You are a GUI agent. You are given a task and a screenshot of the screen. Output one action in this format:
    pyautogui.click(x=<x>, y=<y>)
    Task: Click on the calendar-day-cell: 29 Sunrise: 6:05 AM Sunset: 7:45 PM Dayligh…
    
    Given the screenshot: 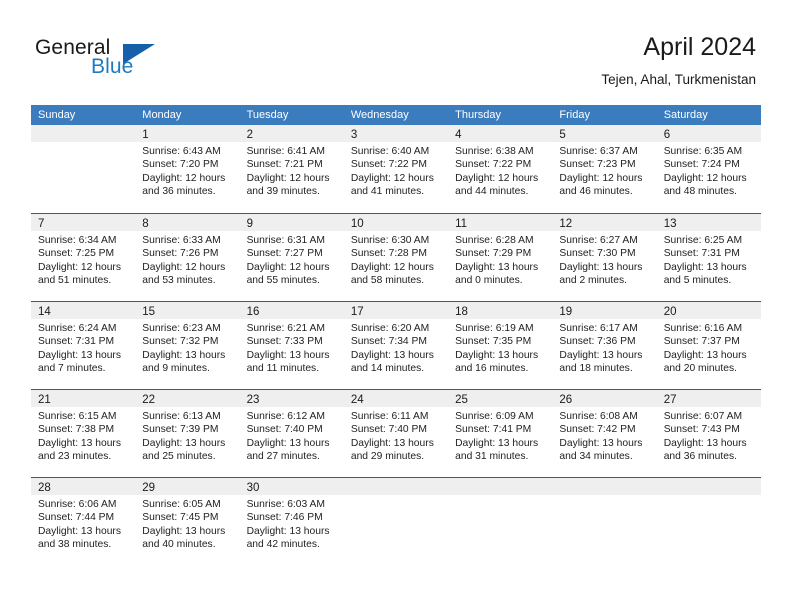 What is the action you would take?
    pyautogui.click(x=187, y=521)
    